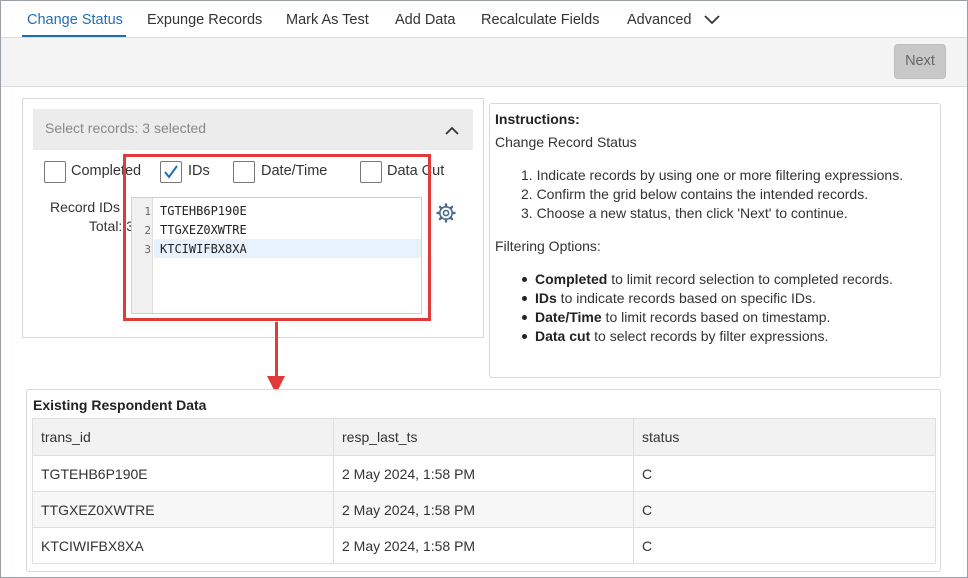 Image resolution: width=968 pixels, height=578 pixels. What do you see at coordinates (55, 172) in the screenshot?
I see `completed-checkbox` at bounding box center [55, 172].